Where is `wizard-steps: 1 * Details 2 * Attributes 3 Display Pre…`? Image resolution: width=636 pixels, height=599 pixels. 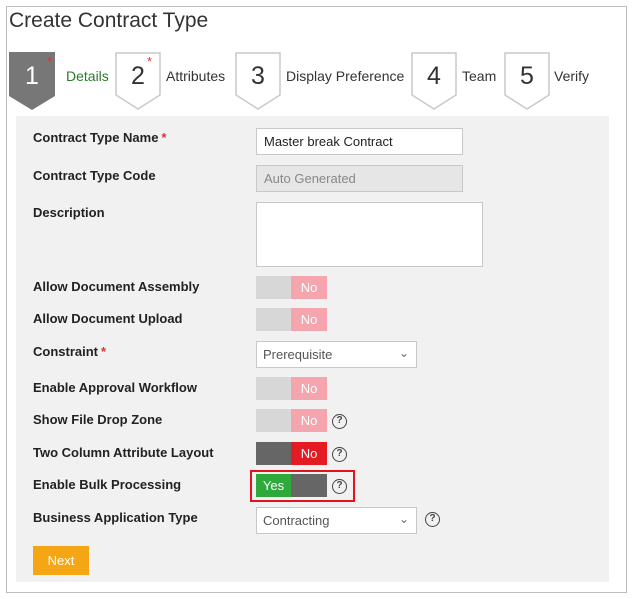
wizard-steps: 1 * Details 2 * Attributes 3 Display Pre… is located at coordinates (309, 84).